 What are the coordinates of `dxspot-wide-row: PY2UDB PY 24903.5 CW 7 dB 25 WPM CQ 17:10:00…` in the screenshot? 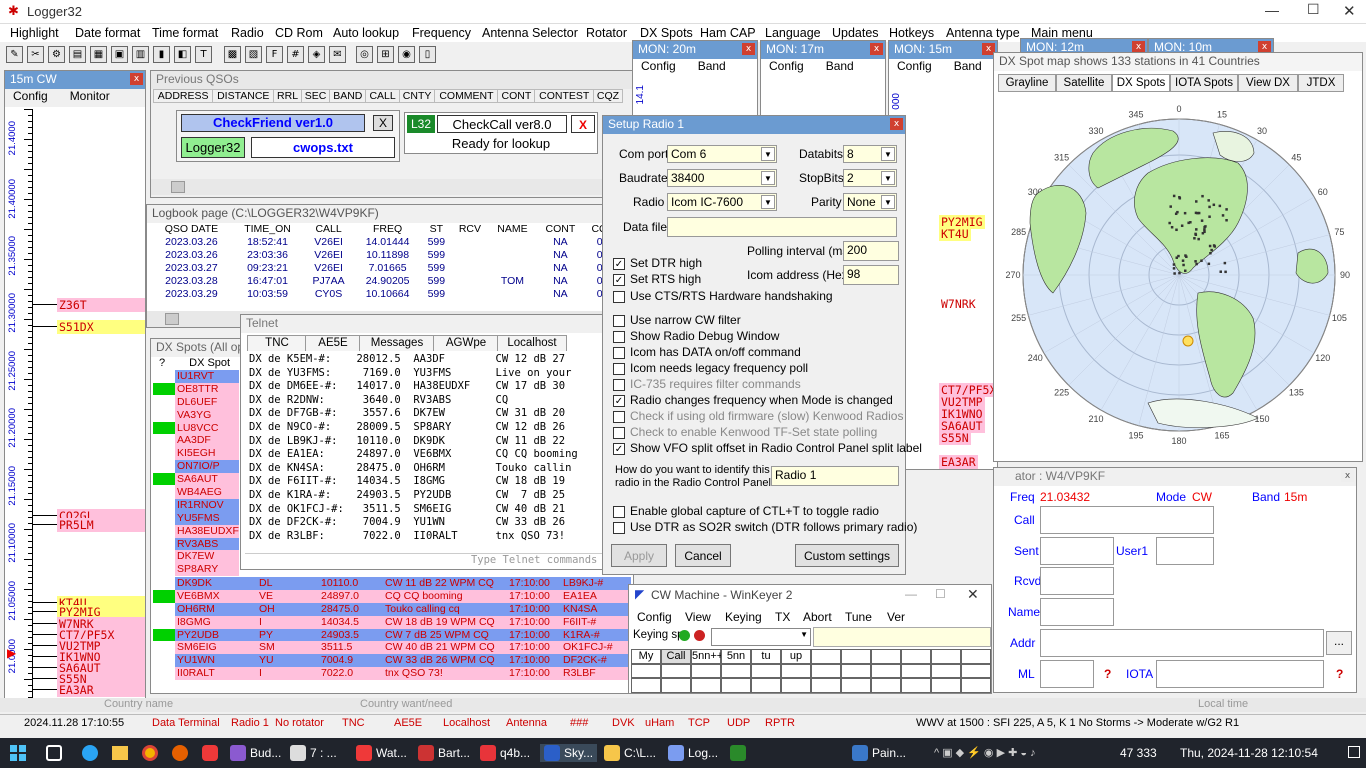 It's located at (392, 635).